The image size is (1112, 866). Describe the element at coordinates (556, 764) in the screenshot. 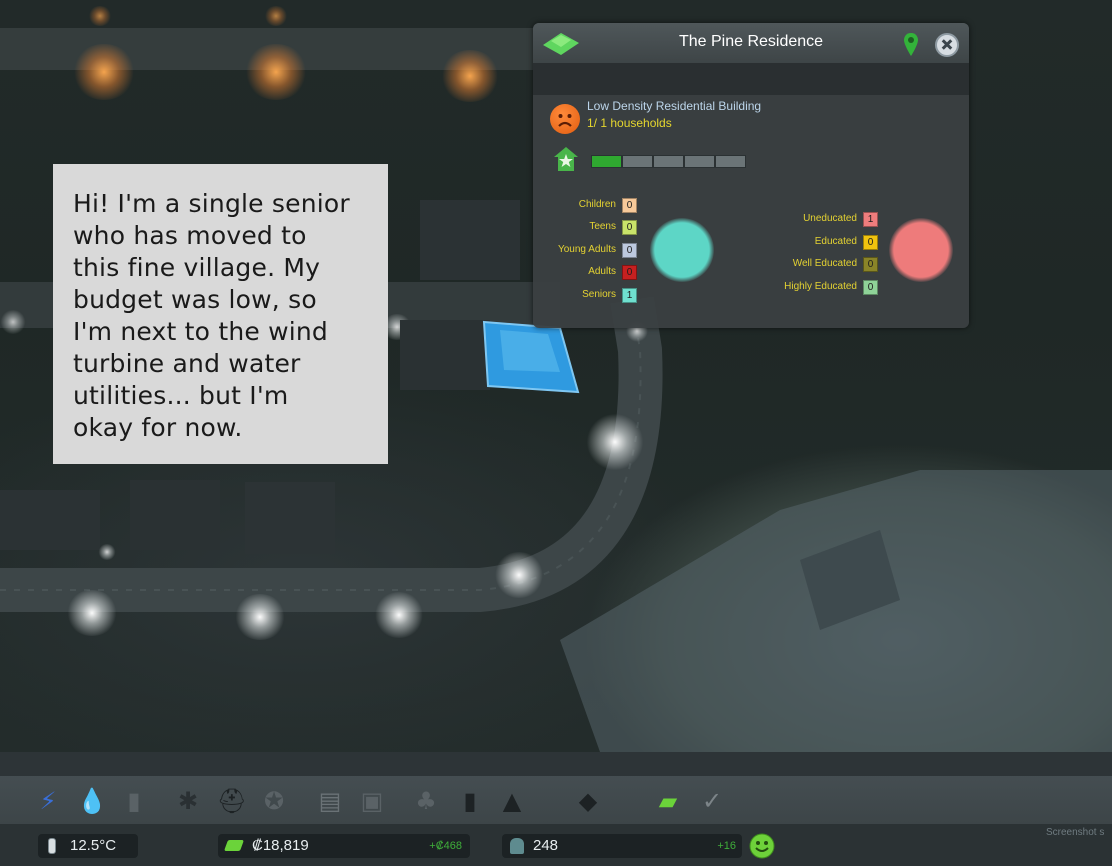

I see `toolbar-tab-strip` at that location.